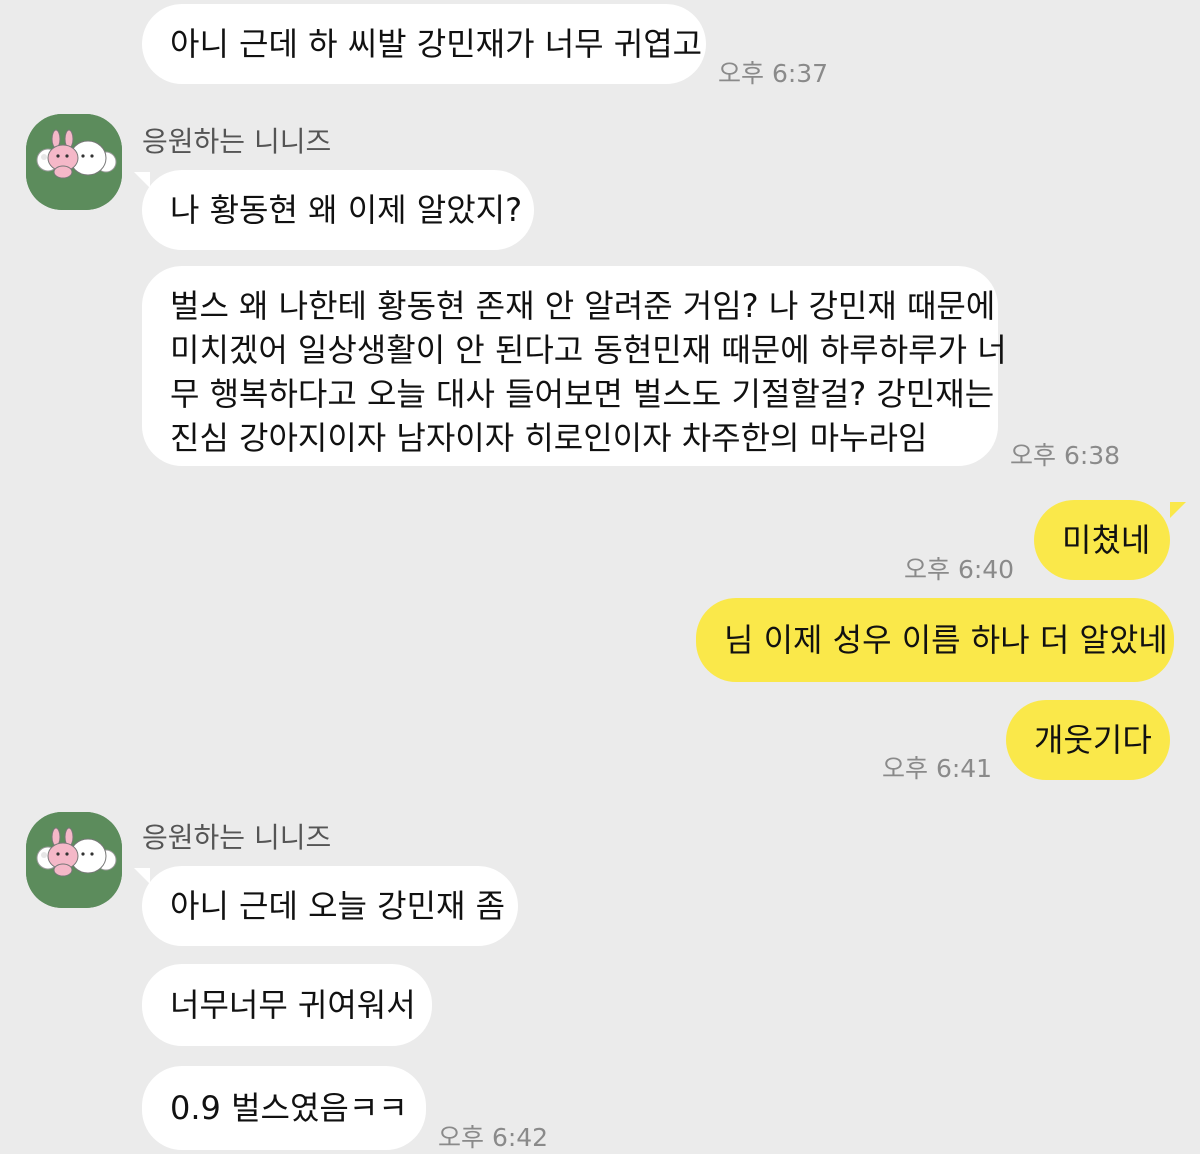  What do you see at coordinates (588, 350) in the screenshot?
I see `message-text-line: 미치겠어 일상생활이 안 된다고 동현민재 때문에 하루하루가 너` at bounding box center [588, 350].